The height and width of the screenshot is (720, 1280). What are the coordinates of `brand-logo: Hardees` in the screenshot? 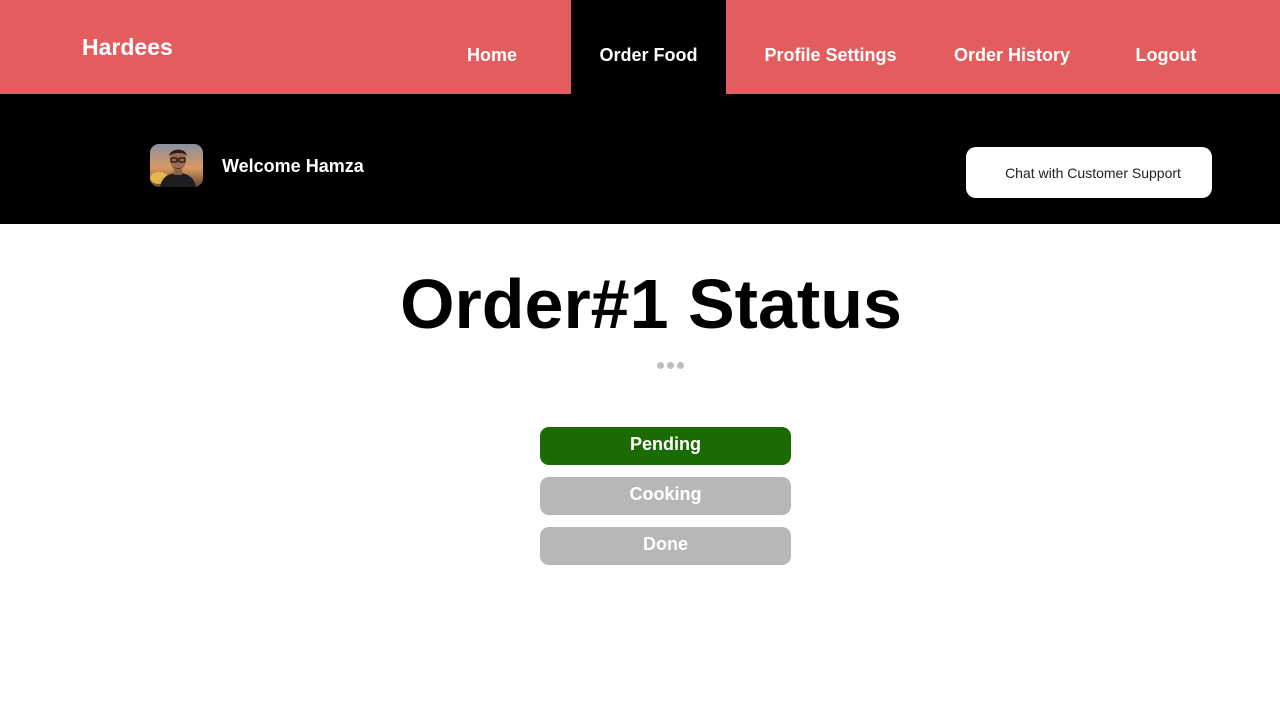 It's located at (127, 47).